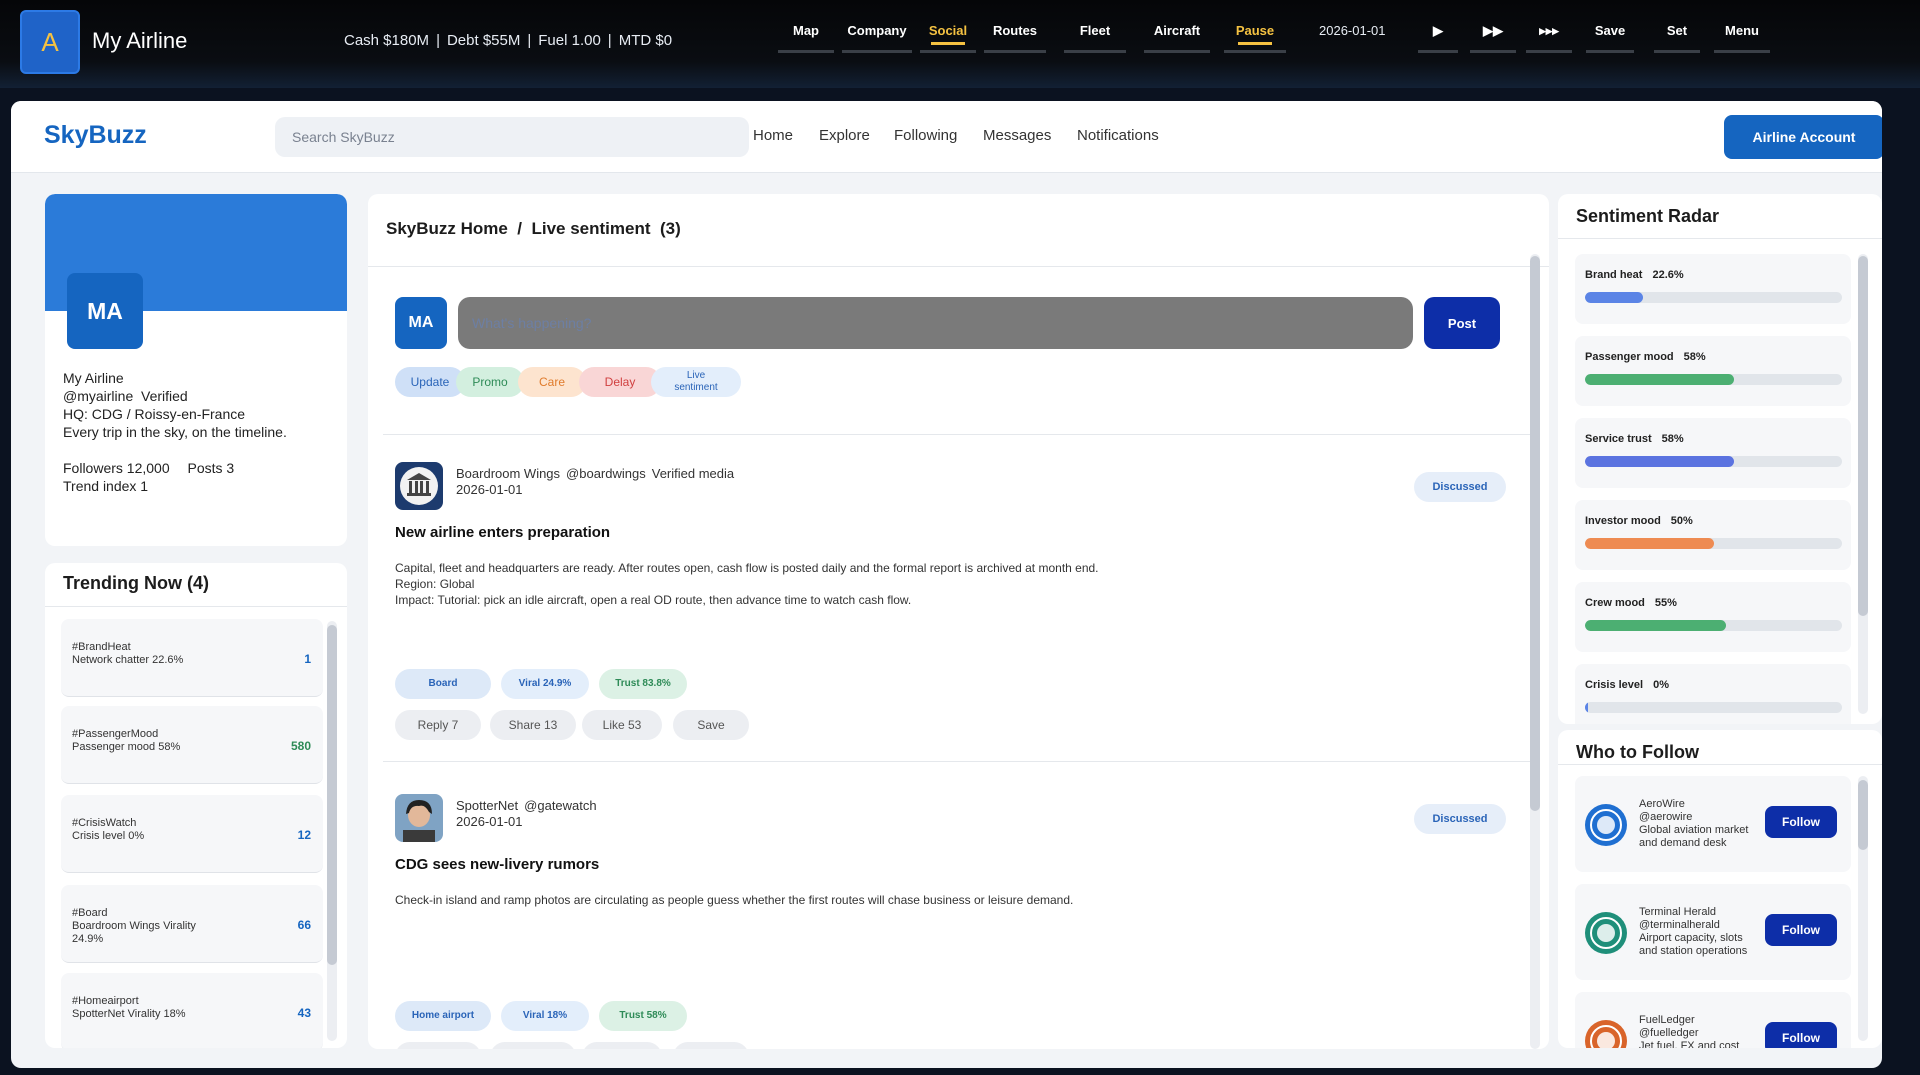 Image resolution: width=1920 pixels, height=1075 pixels. Describe the element at coordinates (645, 40) in the screenshot. I see `mtd-stat: MTD $0` at that location.